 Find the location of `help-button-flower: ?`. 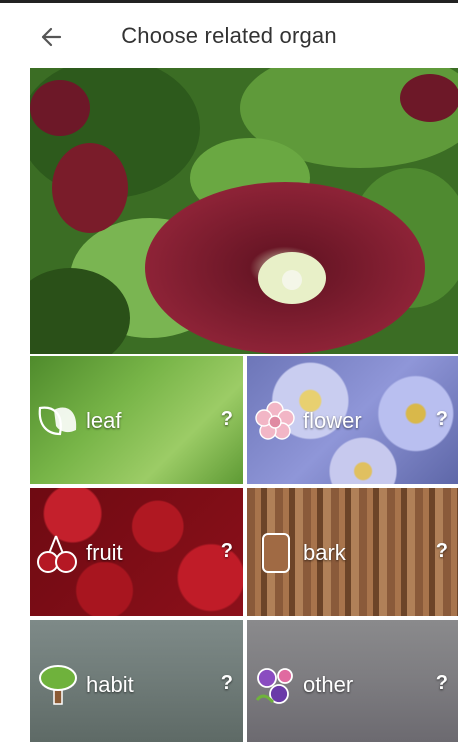

help-button-flower: ? is located at coordinates (442, 419).